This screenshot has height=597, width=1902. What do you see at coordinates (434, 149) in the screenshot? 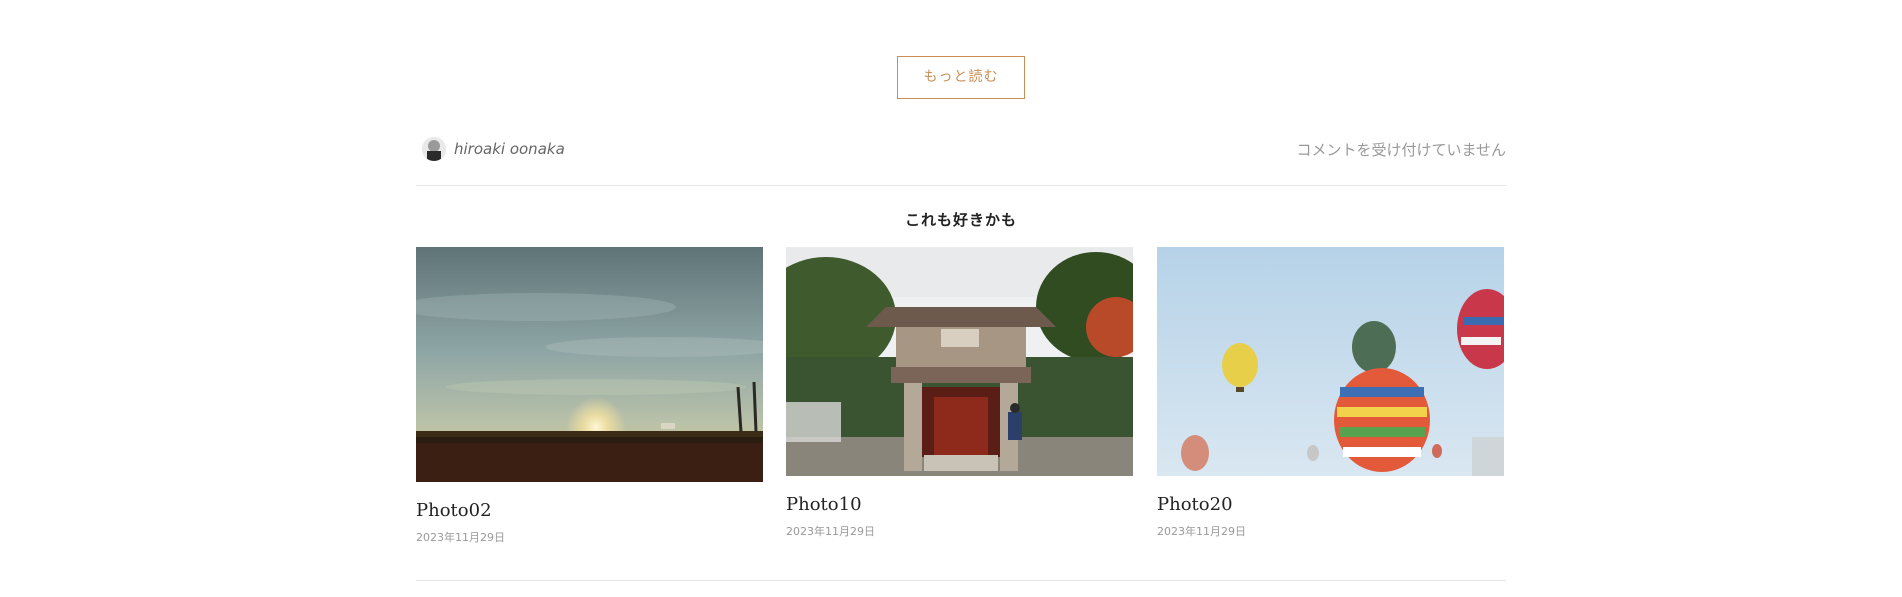
I see `avatar` at bounding box center [434, 149].